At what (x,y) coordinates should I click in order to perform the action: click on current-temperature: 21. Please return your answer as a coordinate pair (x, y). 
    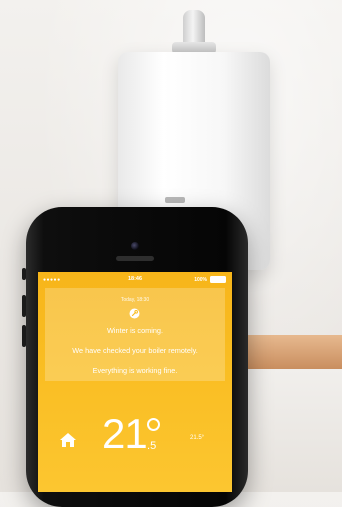
    Looking at the image, I should click on (125, 433).